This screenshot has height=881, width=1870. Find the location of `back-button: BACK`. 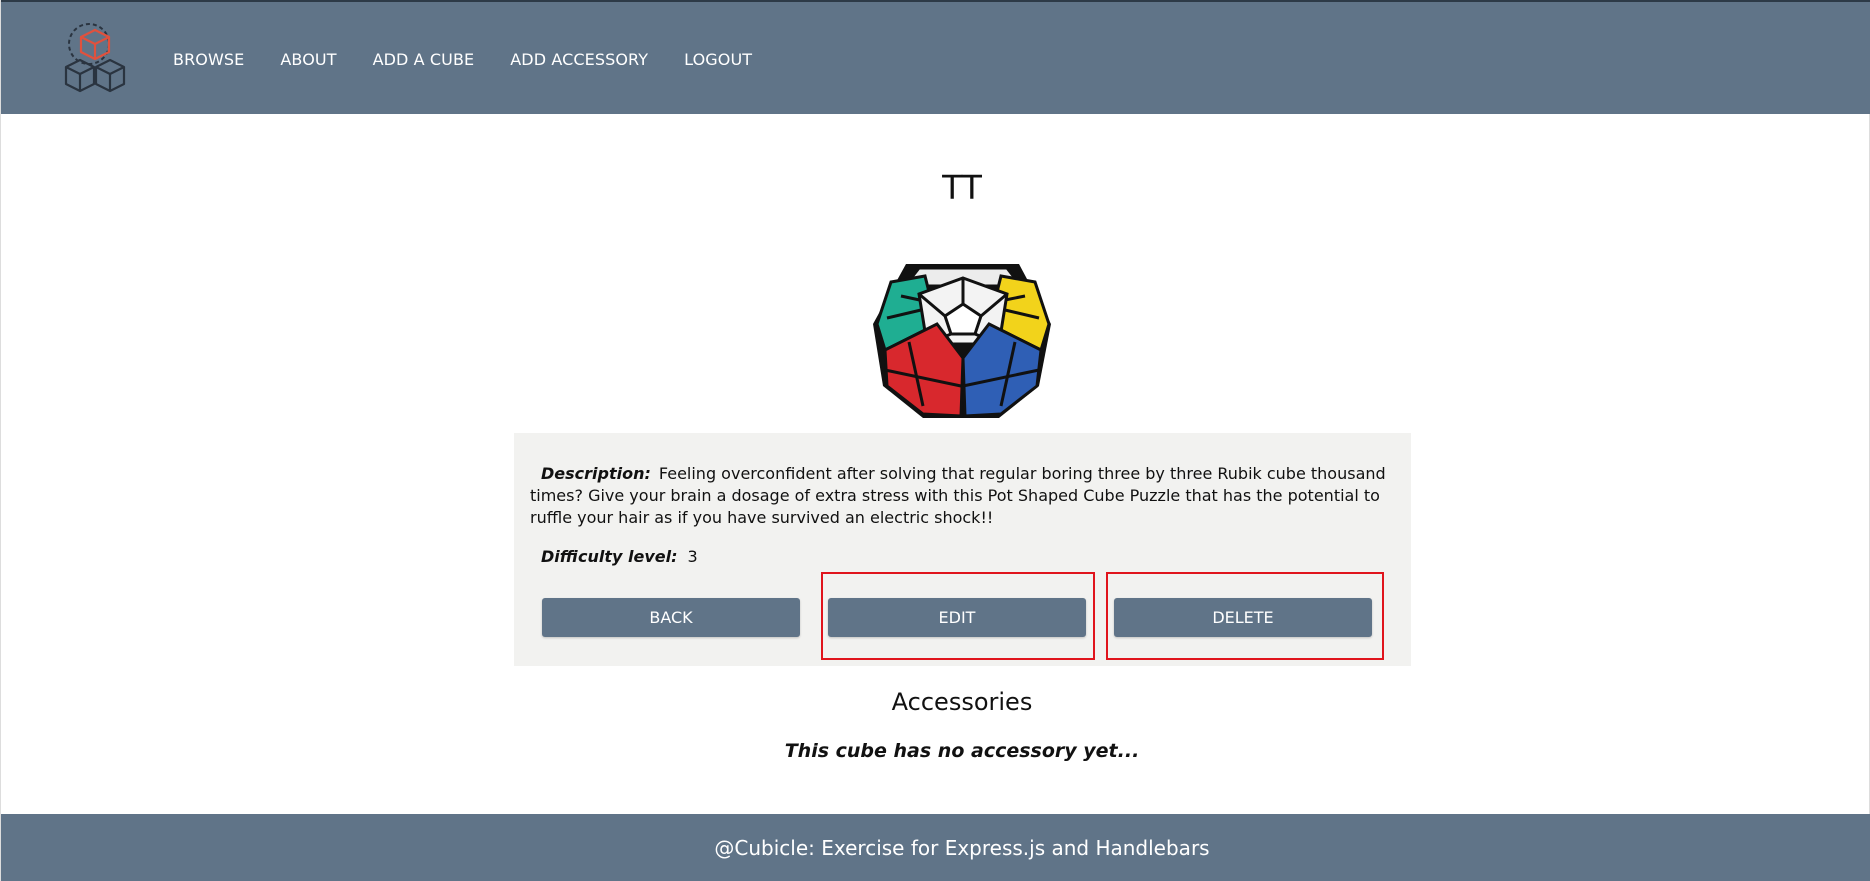

back-button: BACK is located at coordinates (671, 617).